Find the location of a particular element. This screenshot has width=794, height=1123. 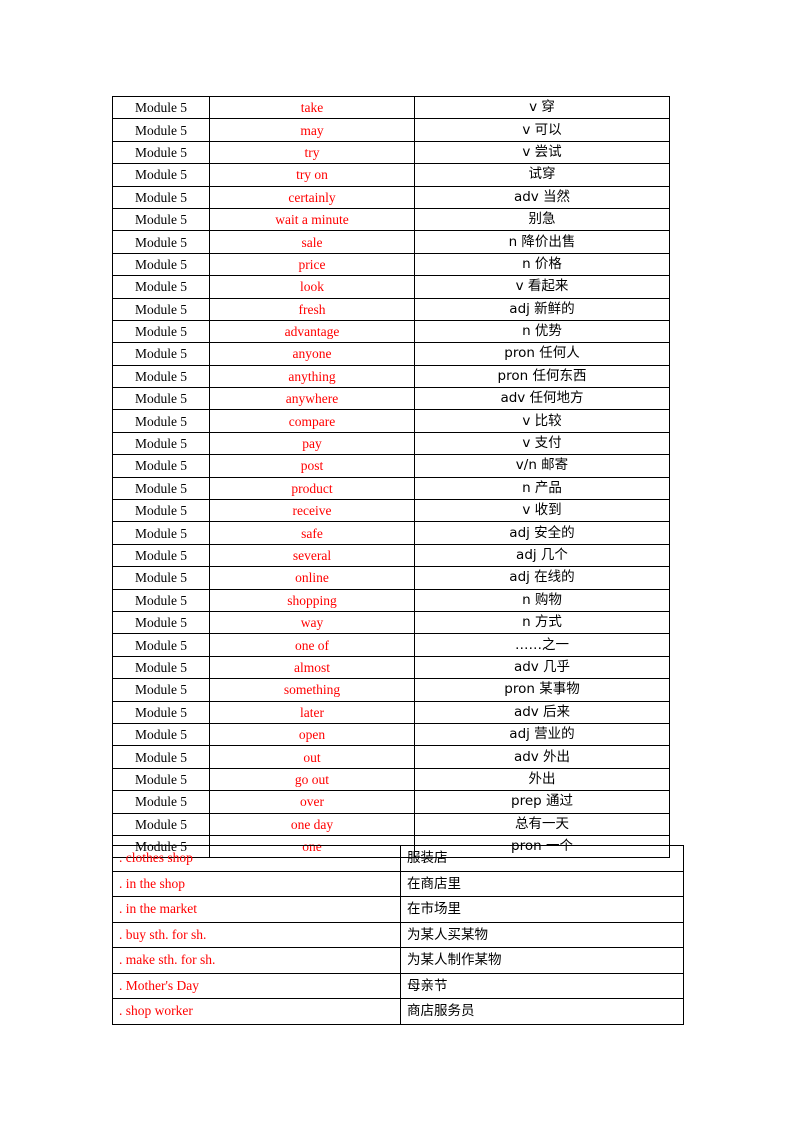

meaning-cell: prep 通过 is located at coordinates (542, 802).